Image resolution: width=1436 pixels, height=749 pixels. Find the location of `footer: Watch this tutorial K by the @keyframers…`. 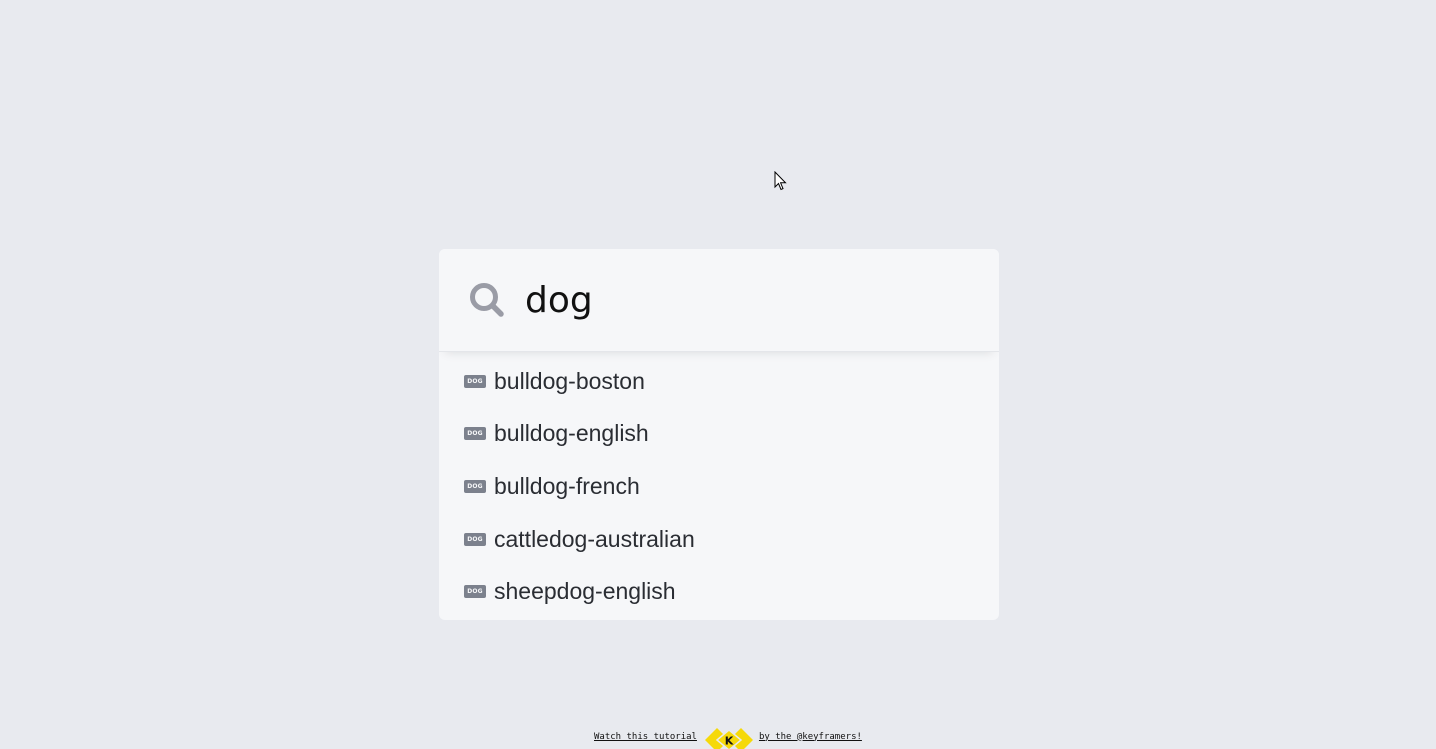

footer: Watch this tutorial K by the @keyframers… is located at coordinates (728, 736).